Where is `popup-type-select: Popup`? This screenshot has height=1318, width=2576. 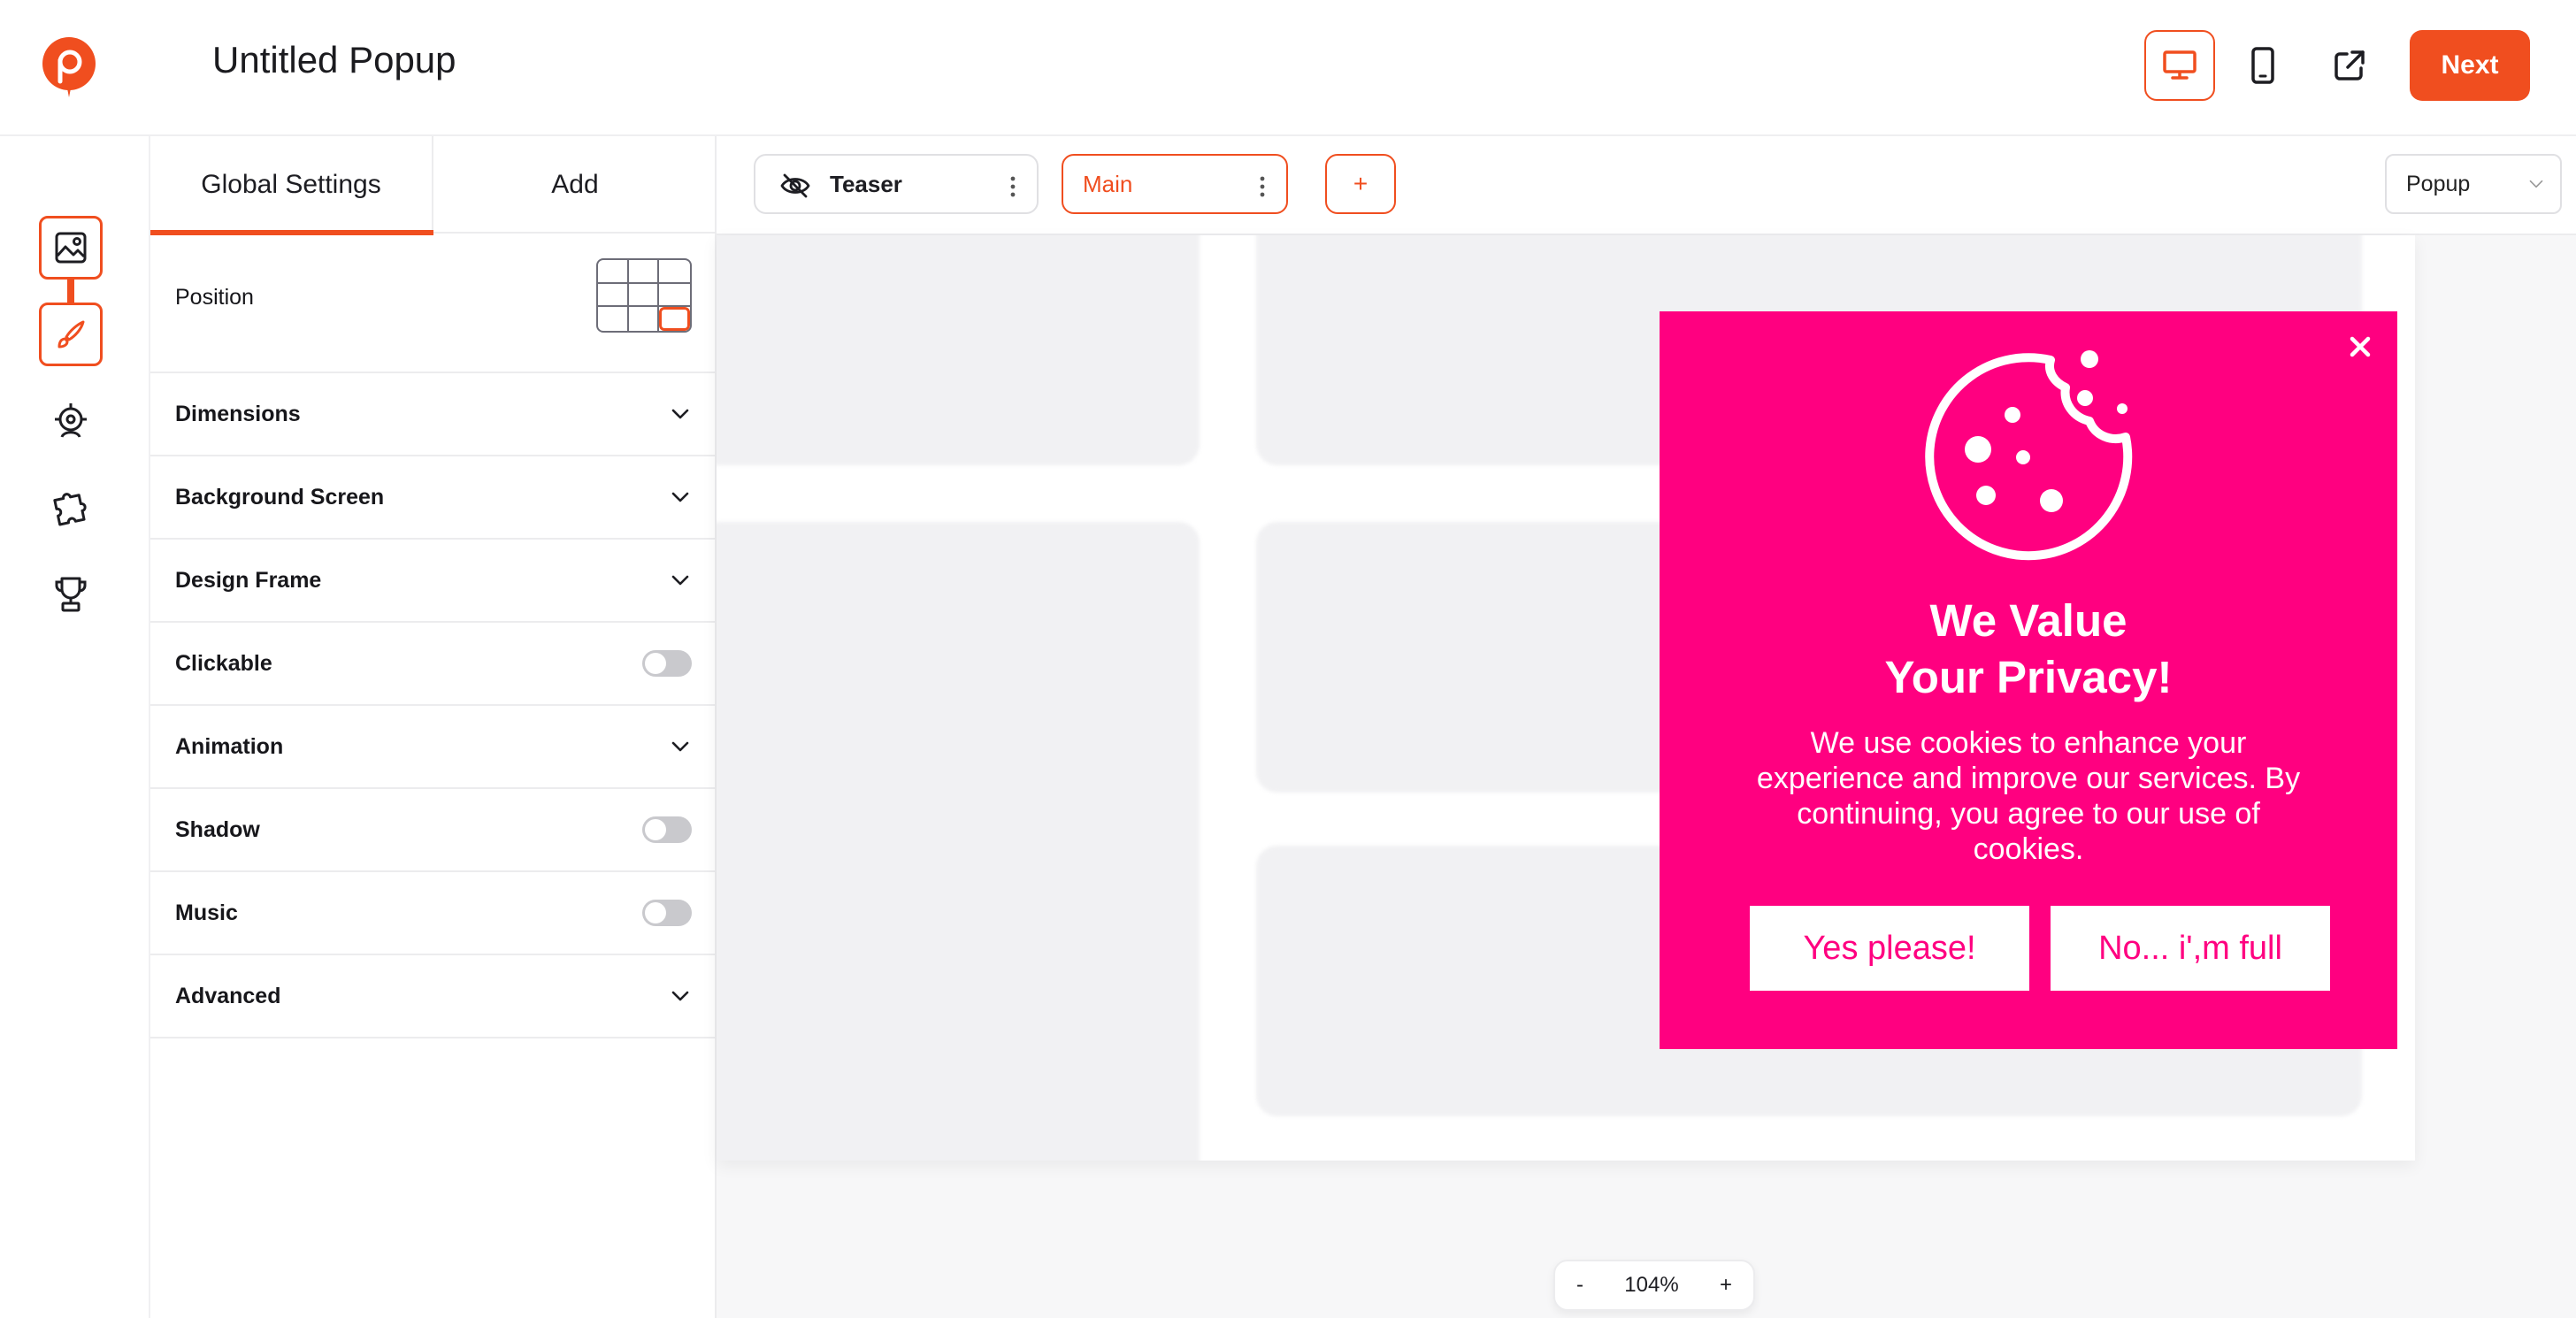 popup-type-select: Popup is located at coordinates (2473, 184).